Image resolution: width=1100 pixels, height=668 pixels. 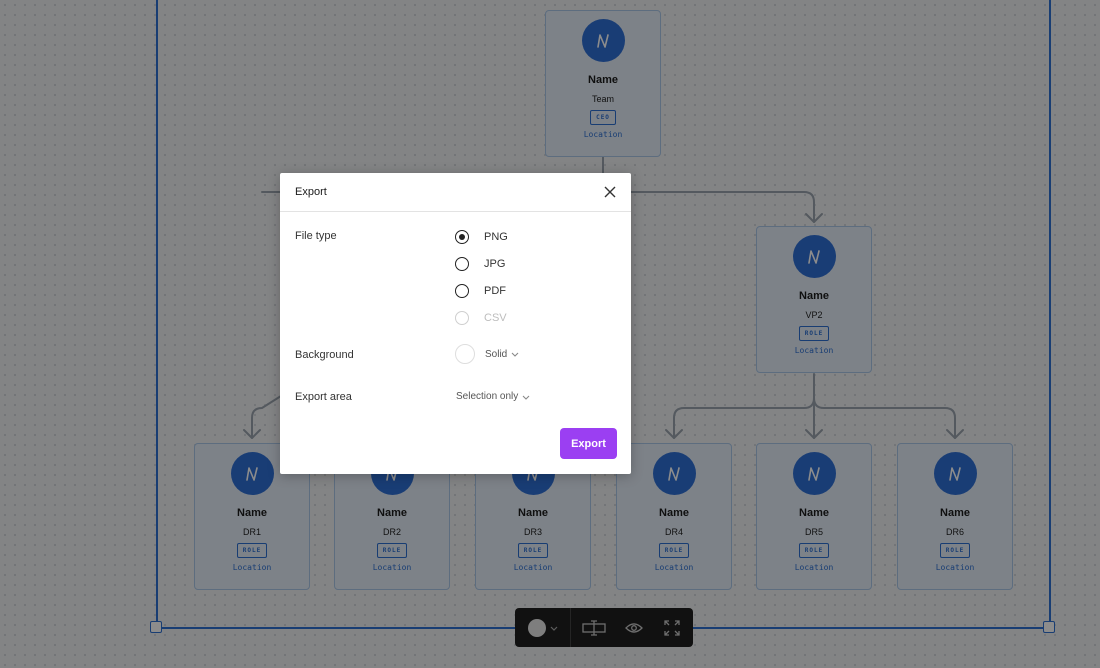 What do you see at coordinates (481, 237) in the screenshot?
I see `file-type-option-png: PNG` at bounding box center [481, 237].